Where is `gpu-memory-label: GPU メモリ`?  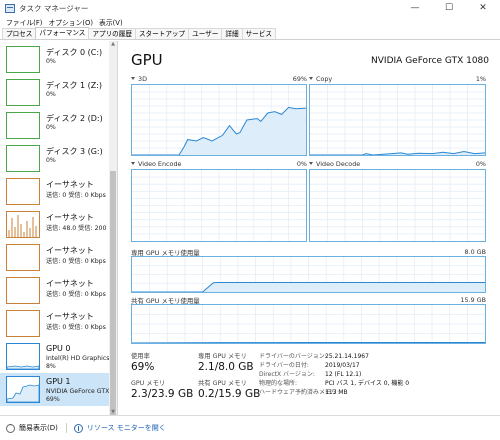
gpu-memory-label: GPU メモリ is located at coordinates (148, 383).